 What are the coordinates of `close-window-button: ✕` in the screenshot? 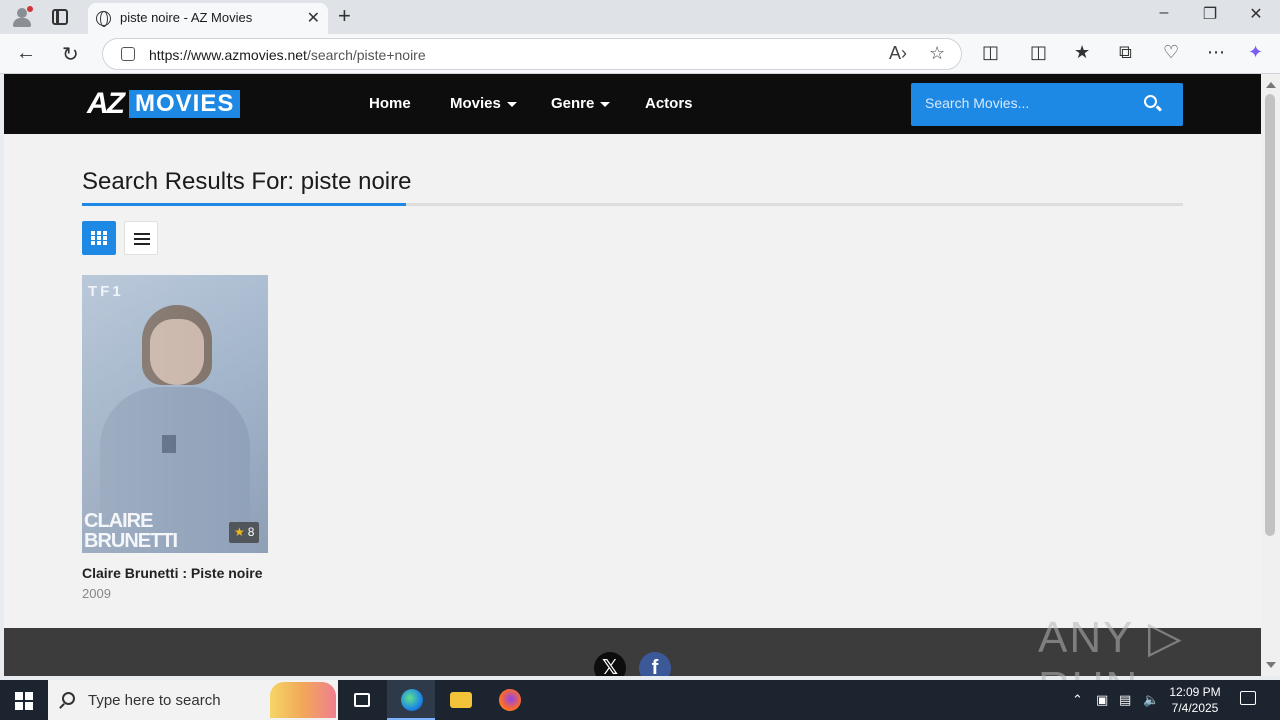 It's located at (1256, 14).